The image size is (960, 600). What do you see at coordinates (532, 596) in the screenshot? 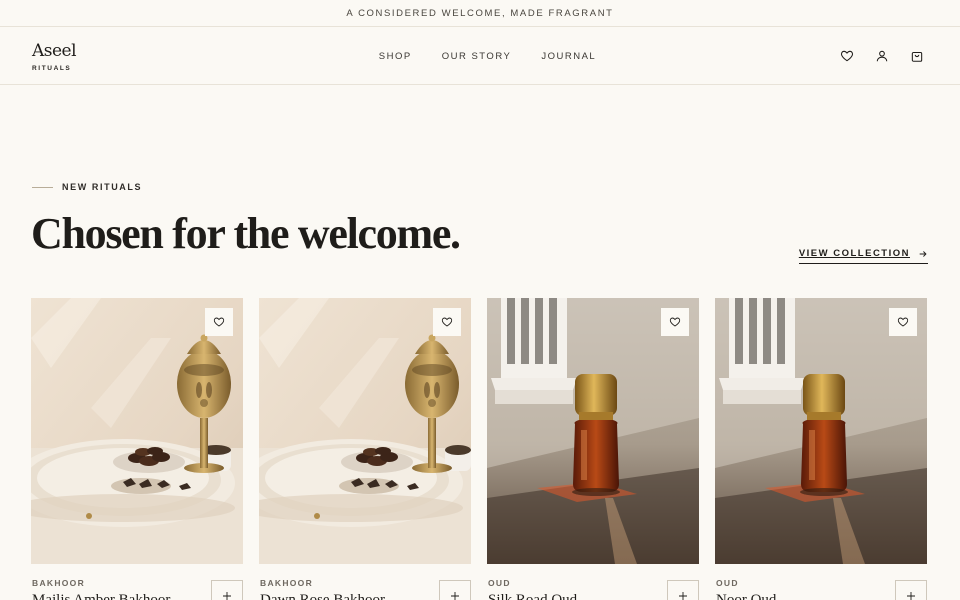
I see `product-name: Silk Road Oud` at bounding box center [532, 596].